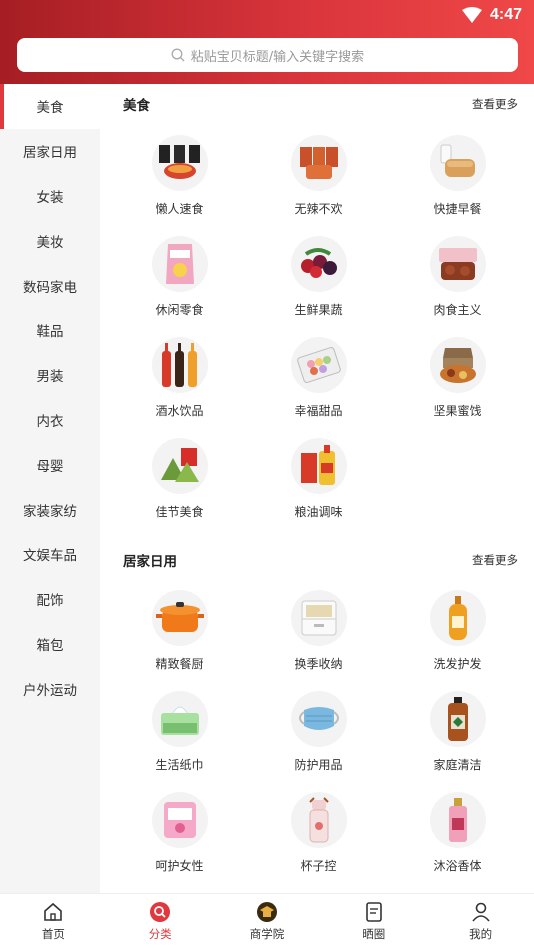 This screenshot has width=534, height=949. I want to click on sidebar-item-electronics: 数码家电, so click(50, 285).